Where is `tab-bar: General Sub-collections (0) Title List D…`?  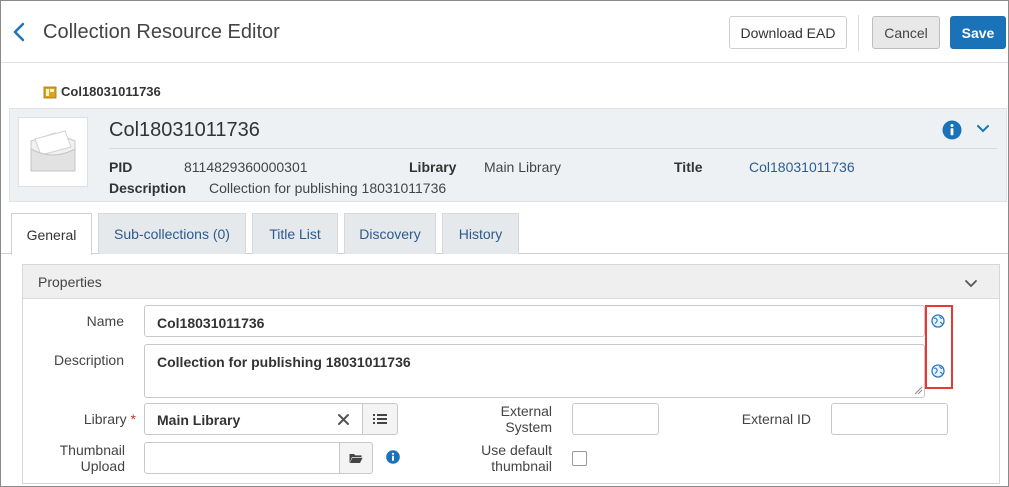 tab-bar: General Sub-collections (0) Title List D… is located at coordinates (504, 234).